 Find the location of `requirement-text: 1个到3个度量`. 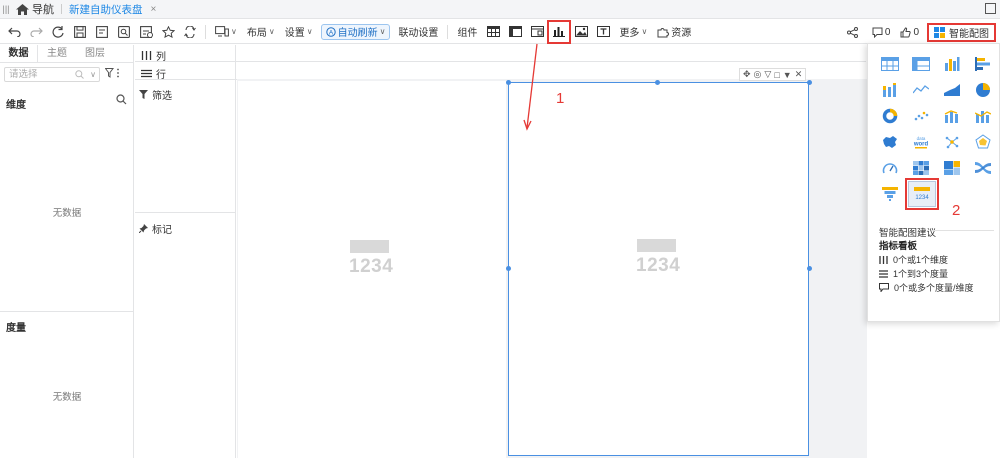

requirement-text: 1个到3个度量 is located at coordinates (921, 274).